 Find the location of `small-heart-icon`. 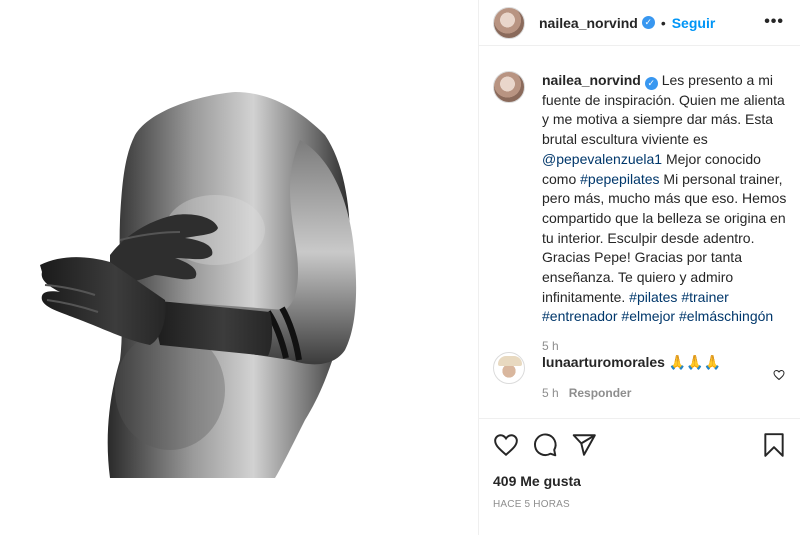

small-heart-icon is located at coordinates (779, 375).